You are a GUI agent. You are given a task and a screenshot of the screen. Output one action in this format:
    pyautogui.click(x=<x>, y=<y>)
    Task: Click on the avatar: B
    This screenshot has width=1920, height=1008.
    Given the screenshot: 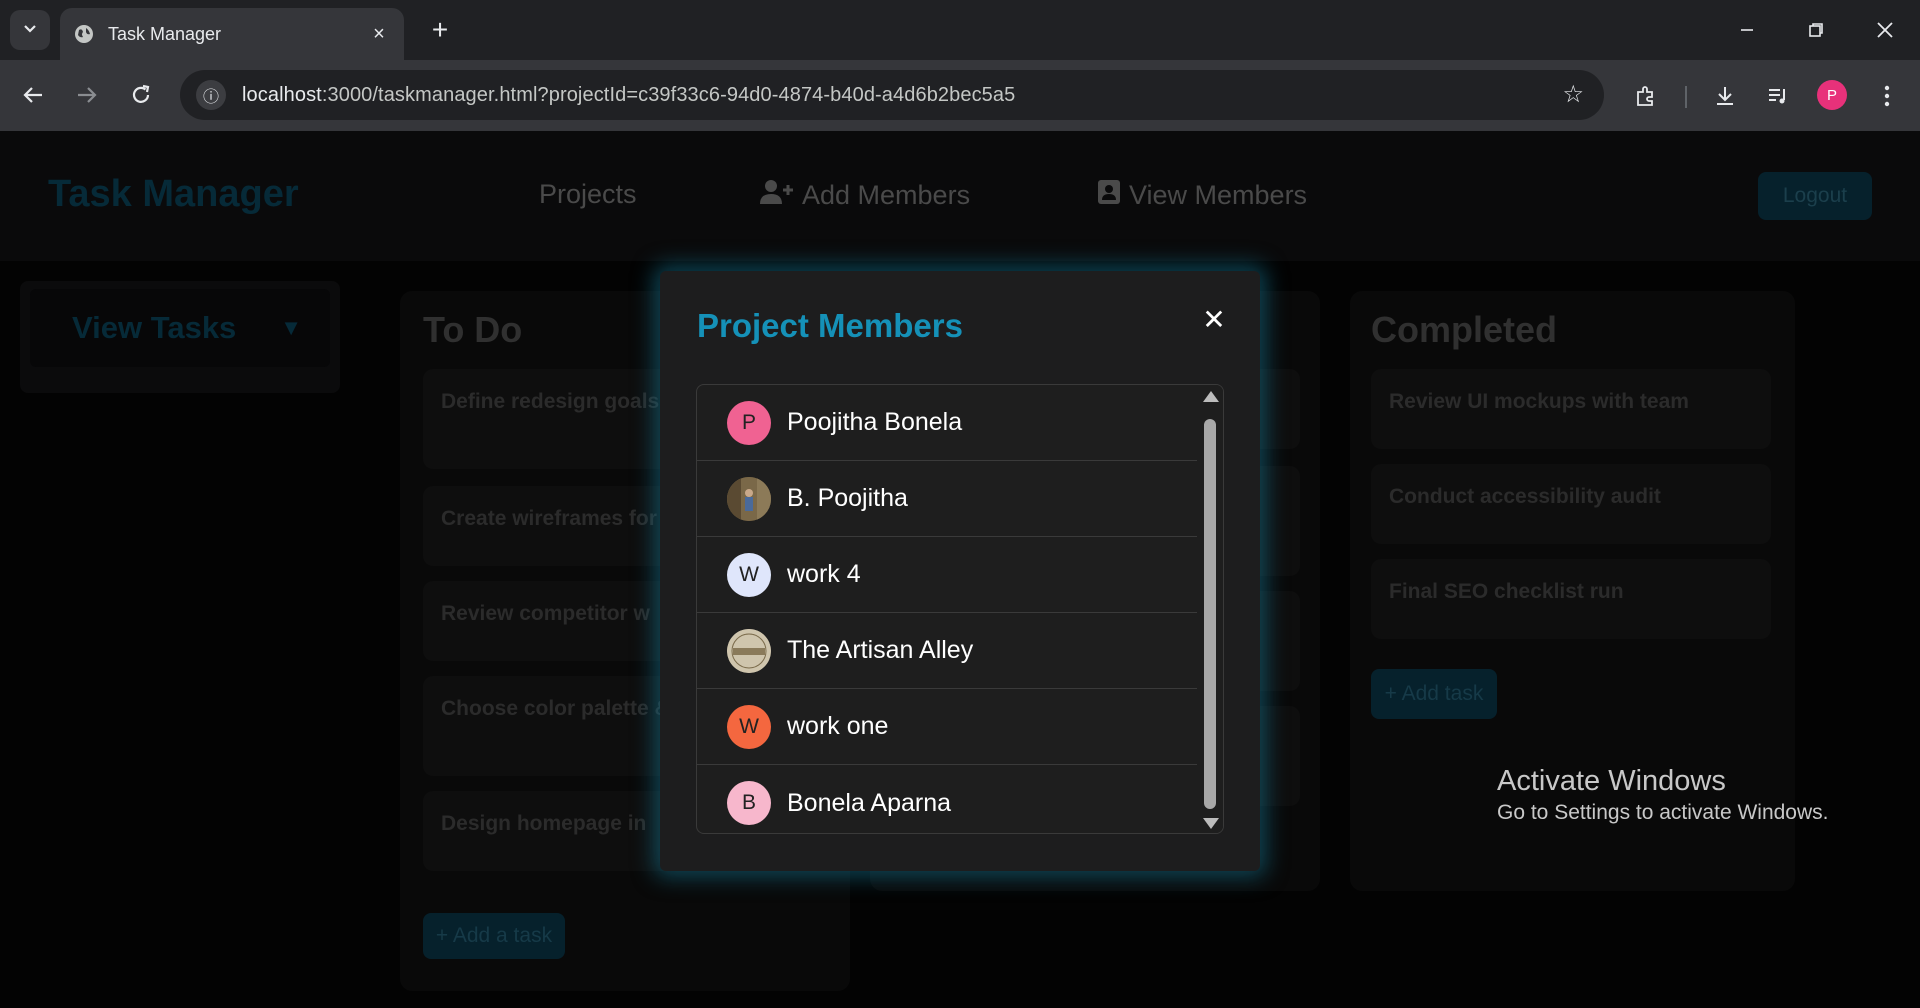 What is the action you would take?
    pyautogui.click(x=749, y=803)
    